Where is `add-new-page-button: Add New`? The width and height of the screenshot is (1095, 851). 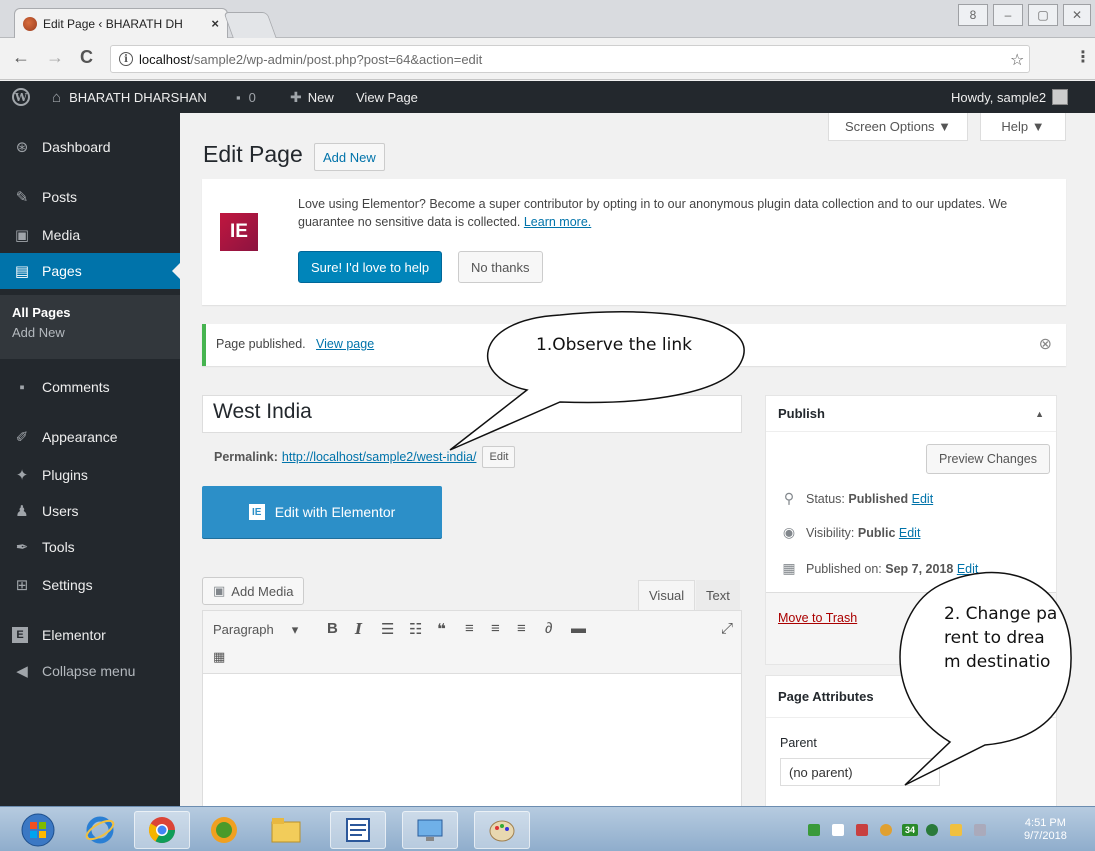
add-new-page-button: Add New is located at coordinates (349, 157).